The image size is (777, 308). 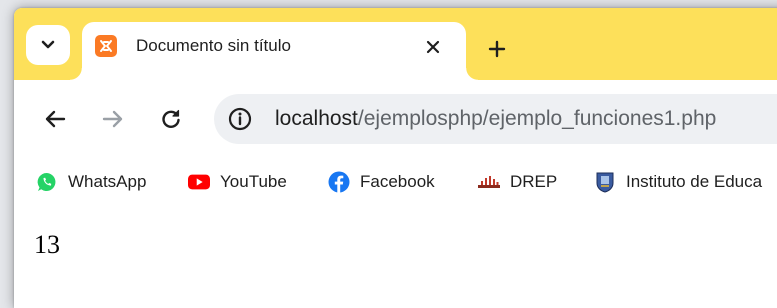 What do you see at coordinates (107, 181) in the screenshot?
I see `bookmark-label: WhatsApp` at bounding box center [107, 181].